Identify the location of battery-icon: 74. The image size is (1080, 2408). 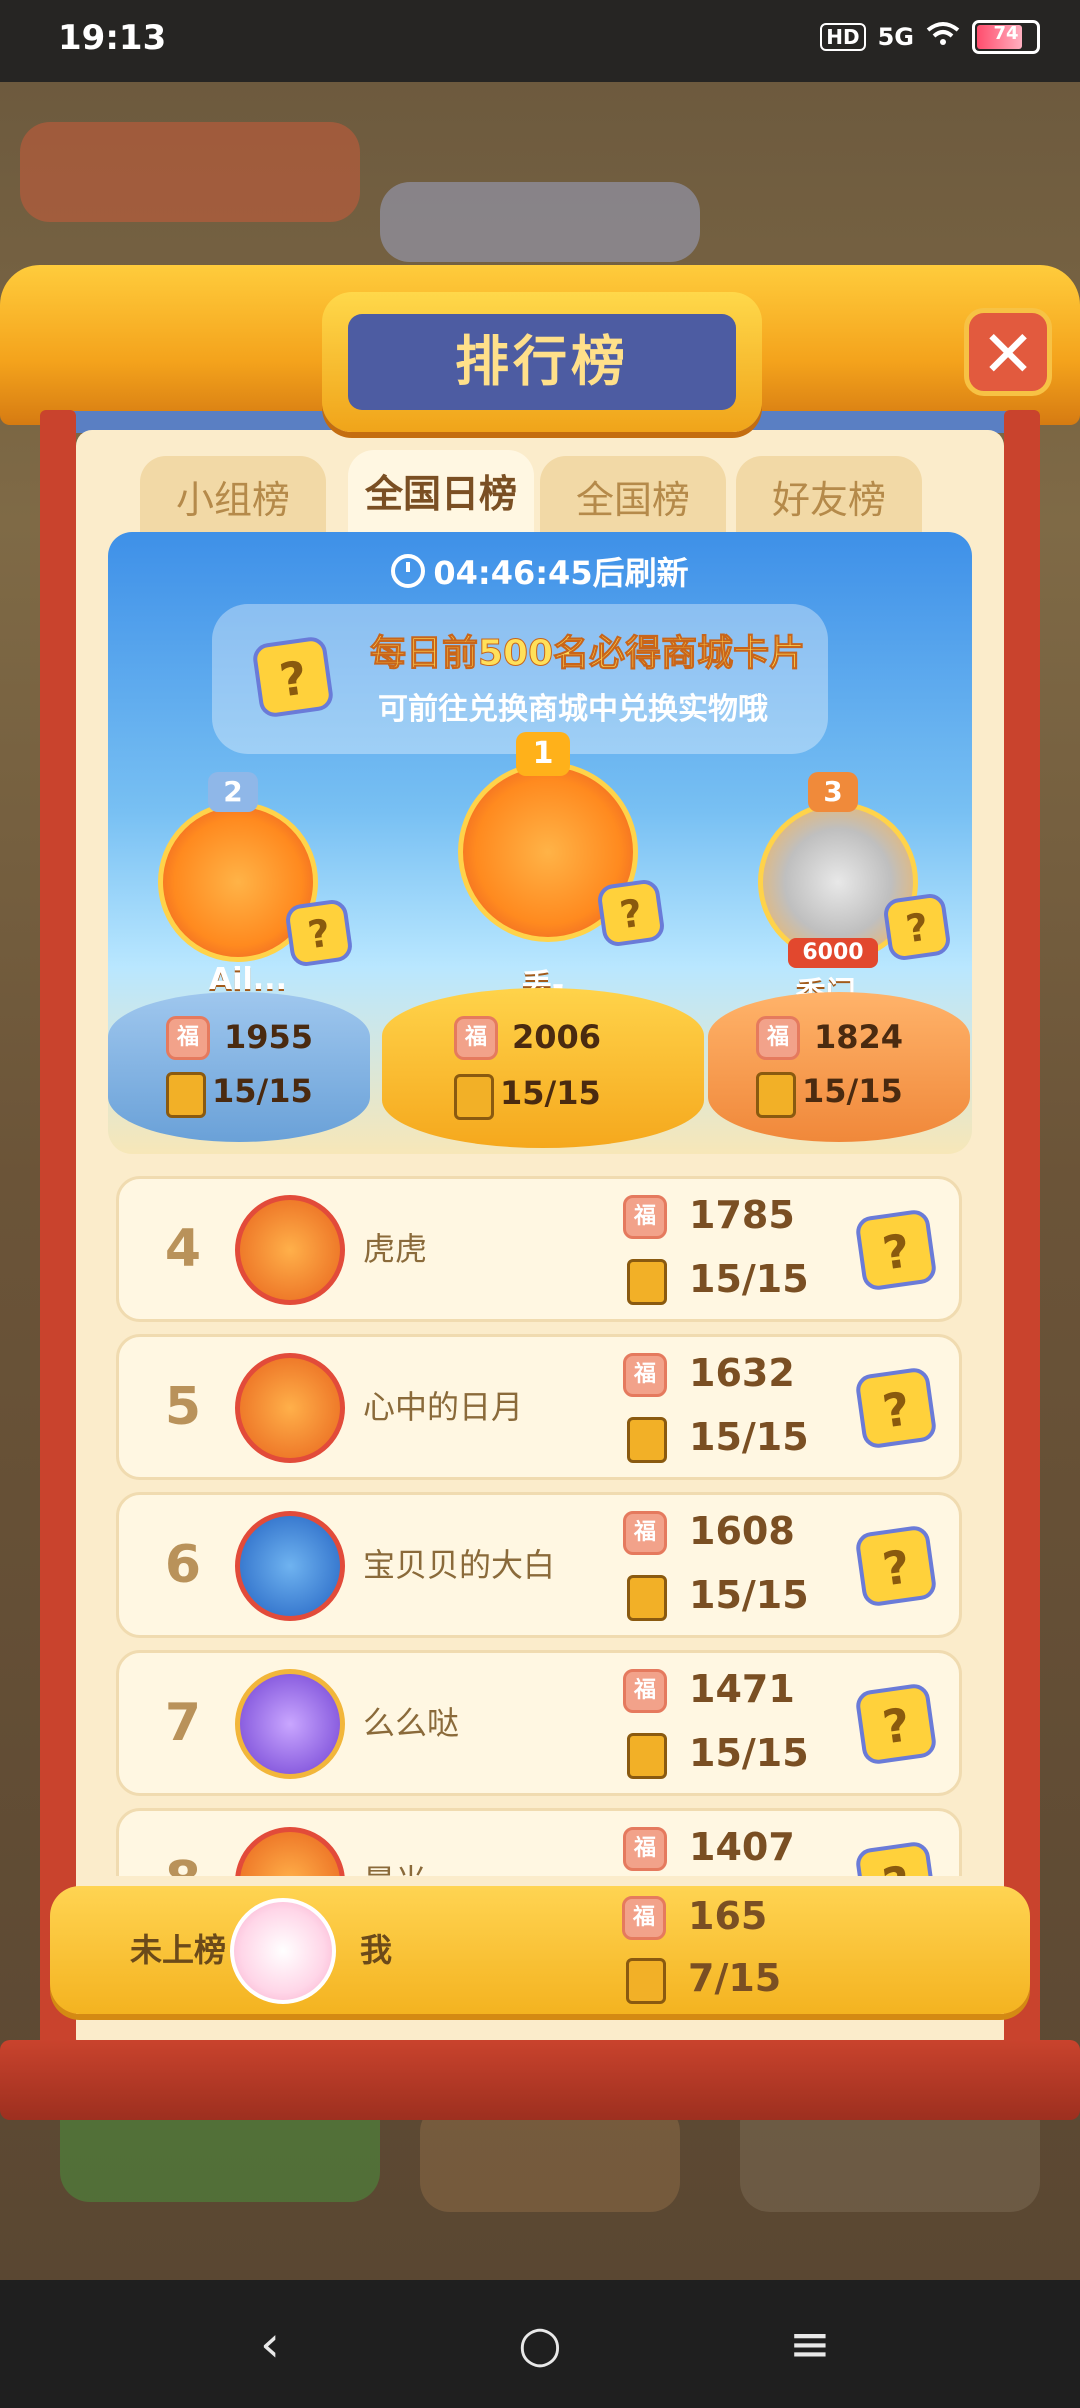
(1006, 37).